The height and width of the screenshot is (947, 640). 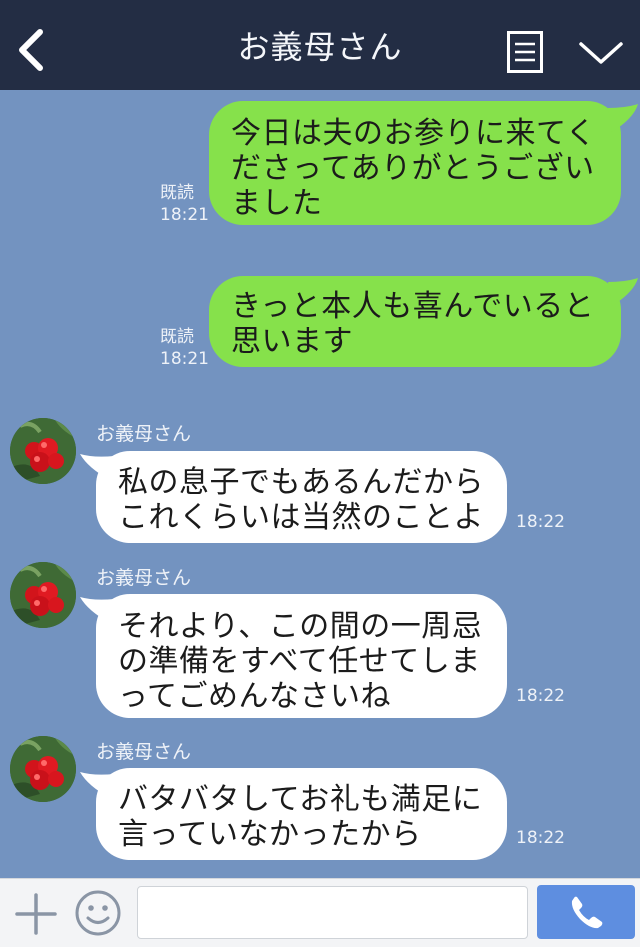 What do you see at coordinates (332, 912) in the screenshot?
I see `message-input` at bounding box center [332, 912].